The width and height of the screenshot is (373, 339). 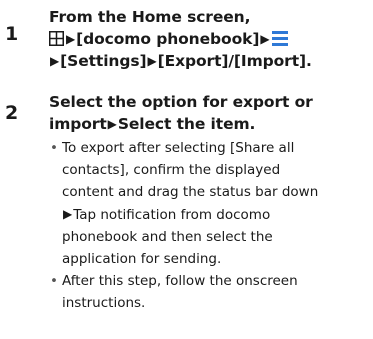 I want to click on step-line: ▶[docomo phonebook]▶, so click(x=209, y=39).